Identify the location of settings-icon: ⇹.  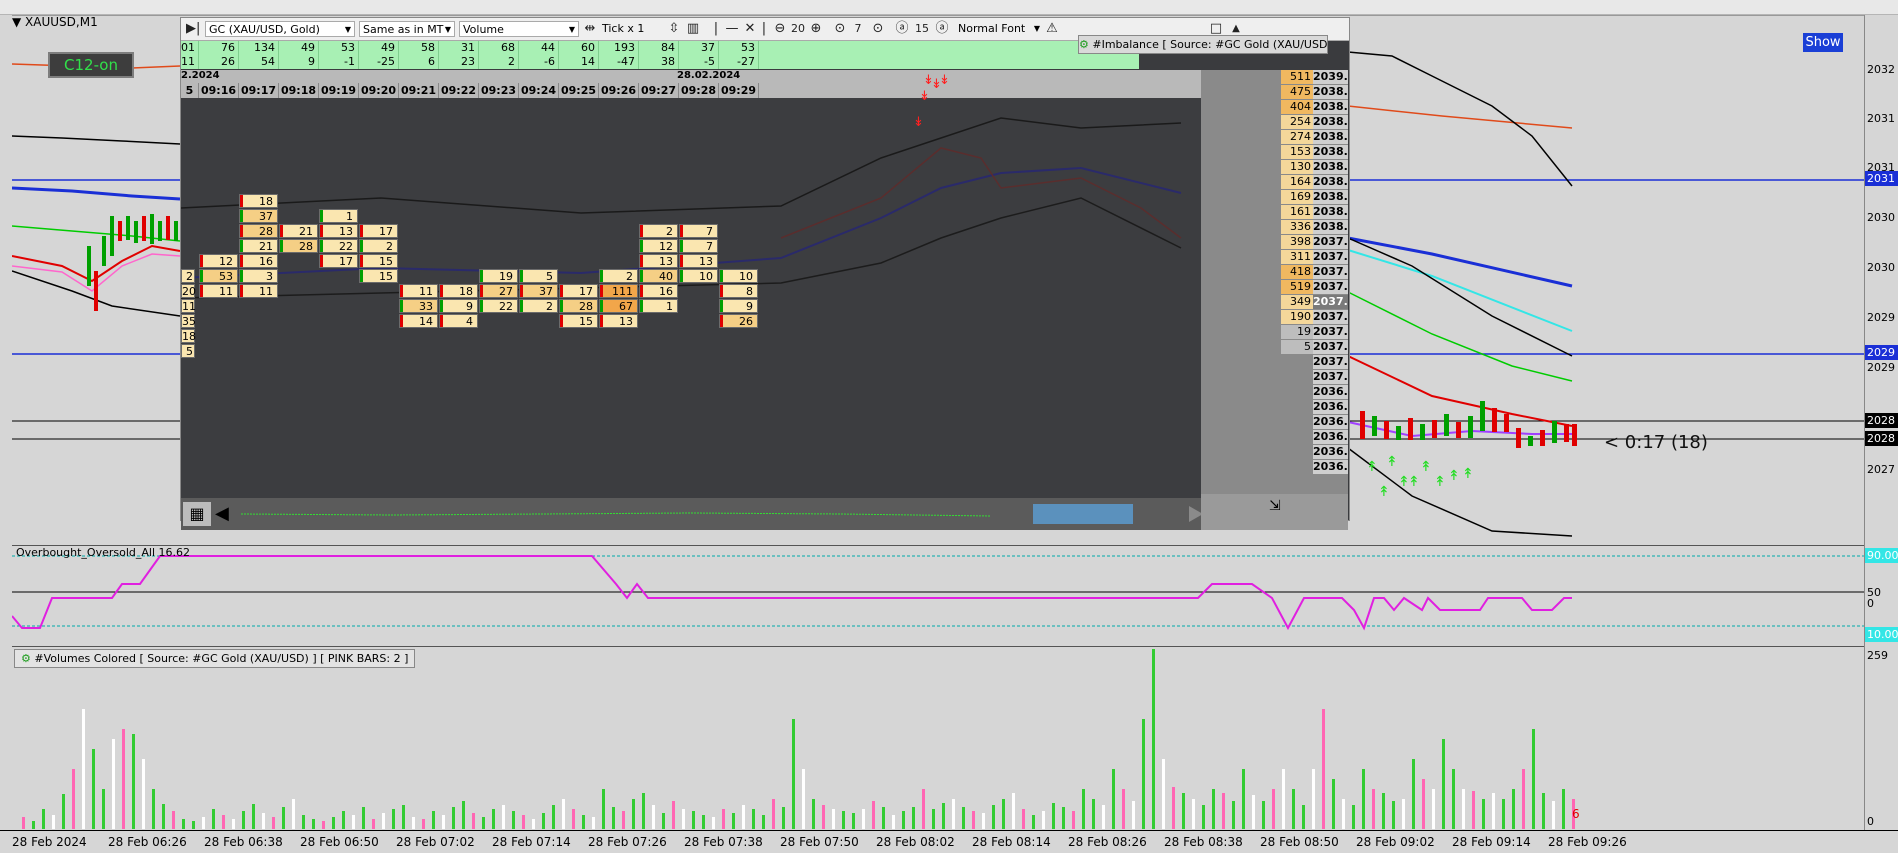
(590, 29).